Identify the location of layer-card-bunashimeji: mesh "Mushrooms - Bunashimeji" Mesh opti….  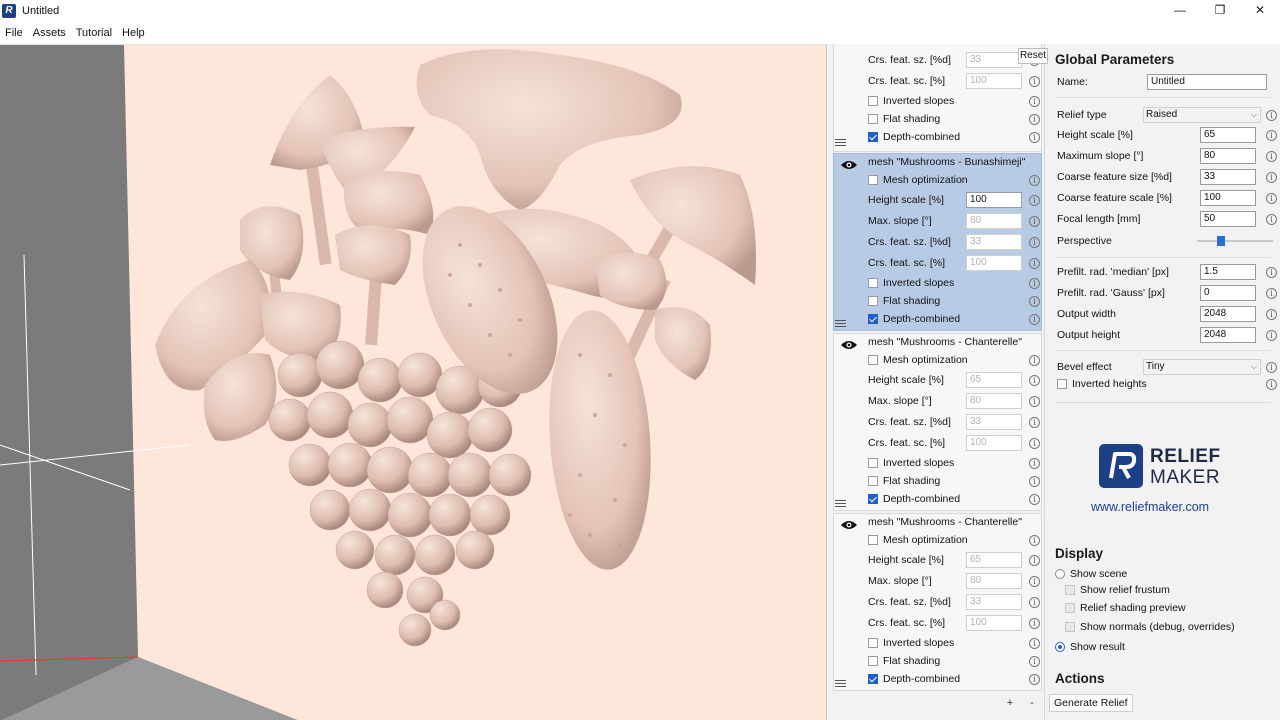
(937, 242).